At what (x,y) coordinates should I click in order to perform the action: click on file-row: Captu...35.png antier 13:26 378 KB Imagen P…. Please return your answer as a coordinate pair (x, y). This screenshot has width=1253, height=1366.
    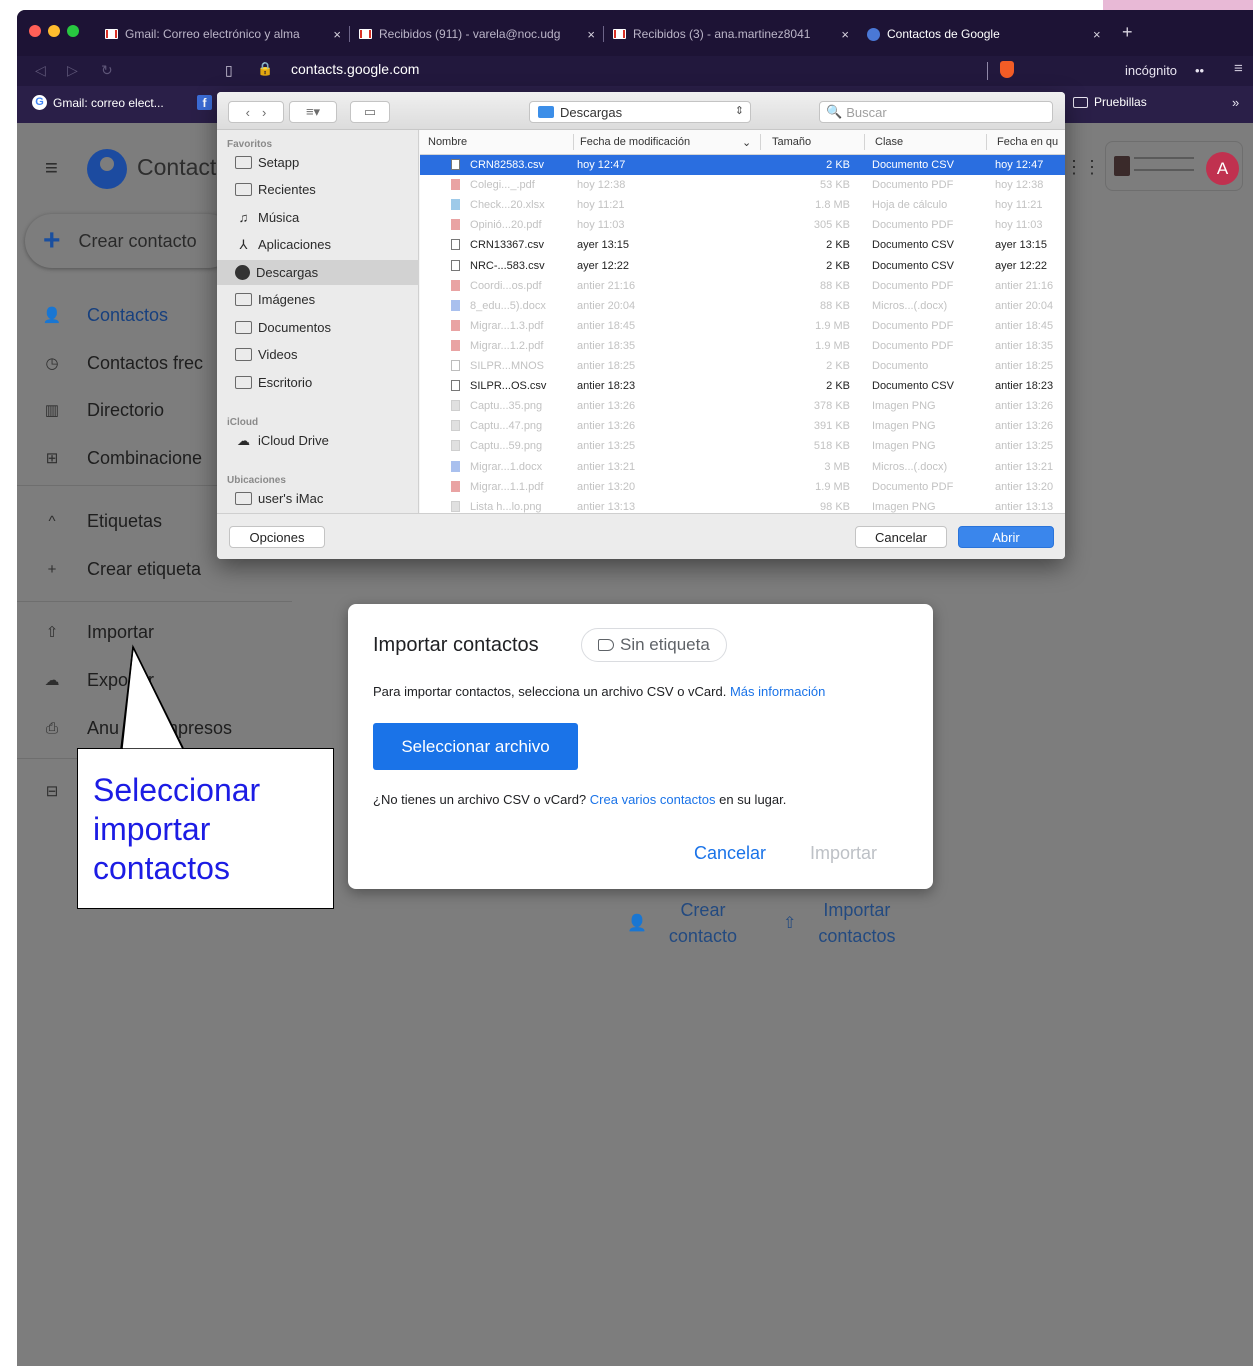
    Looking at the image, I should click on (742, 406).